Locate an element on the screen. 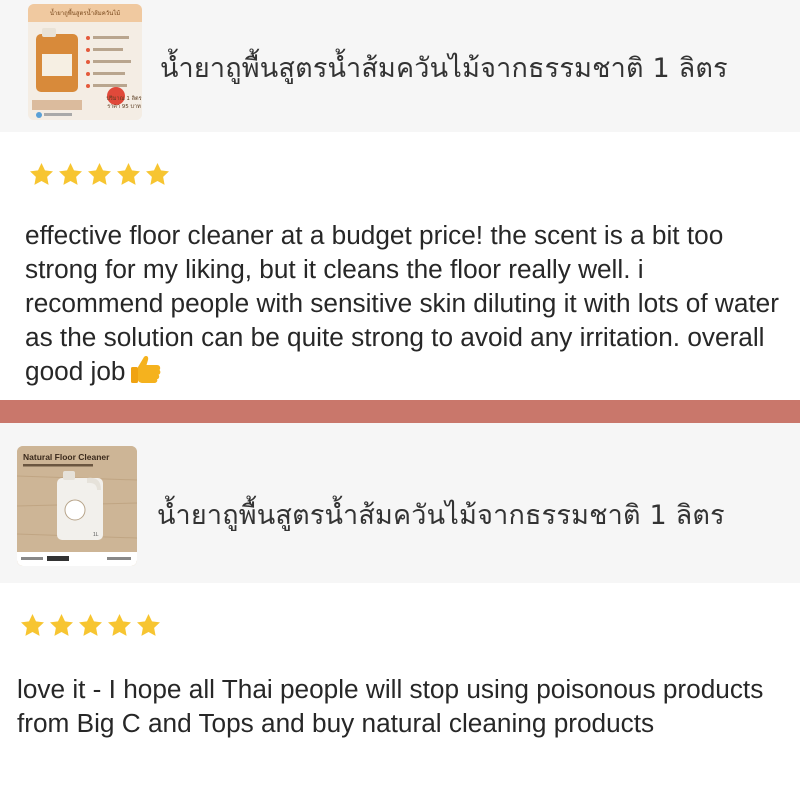 This screenshot has width=800, height=800. review-divider is located at coordinates (400, 411).